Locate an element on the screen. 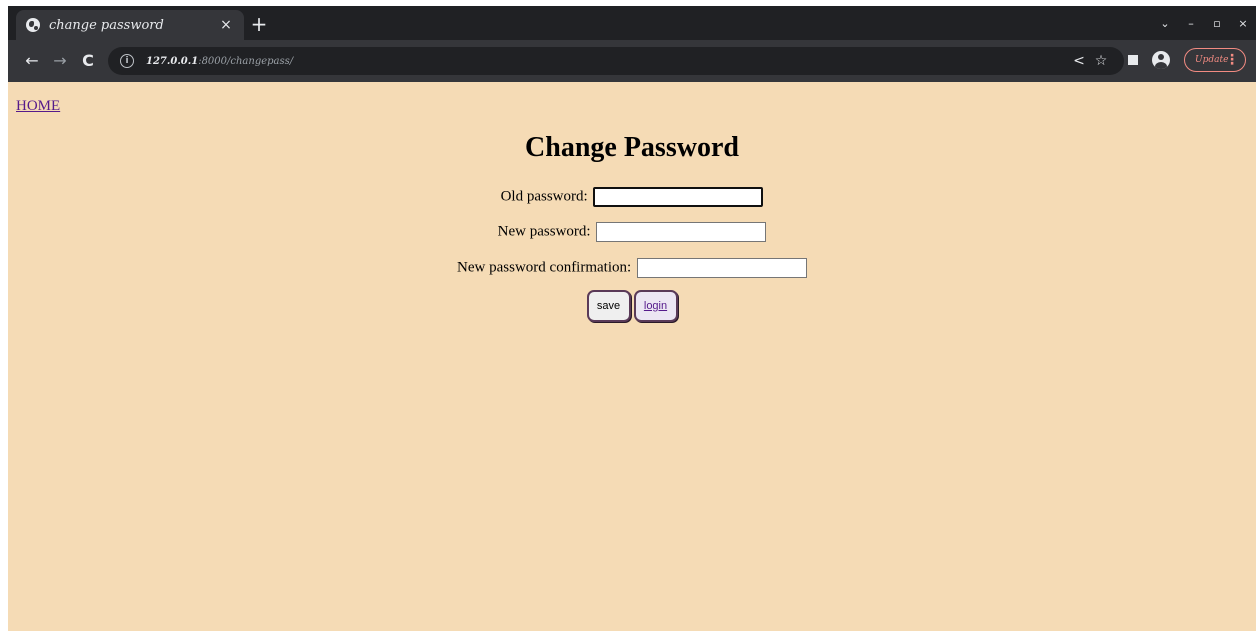  maximize-icon: ▫ is located at coordinates (1217, 23).